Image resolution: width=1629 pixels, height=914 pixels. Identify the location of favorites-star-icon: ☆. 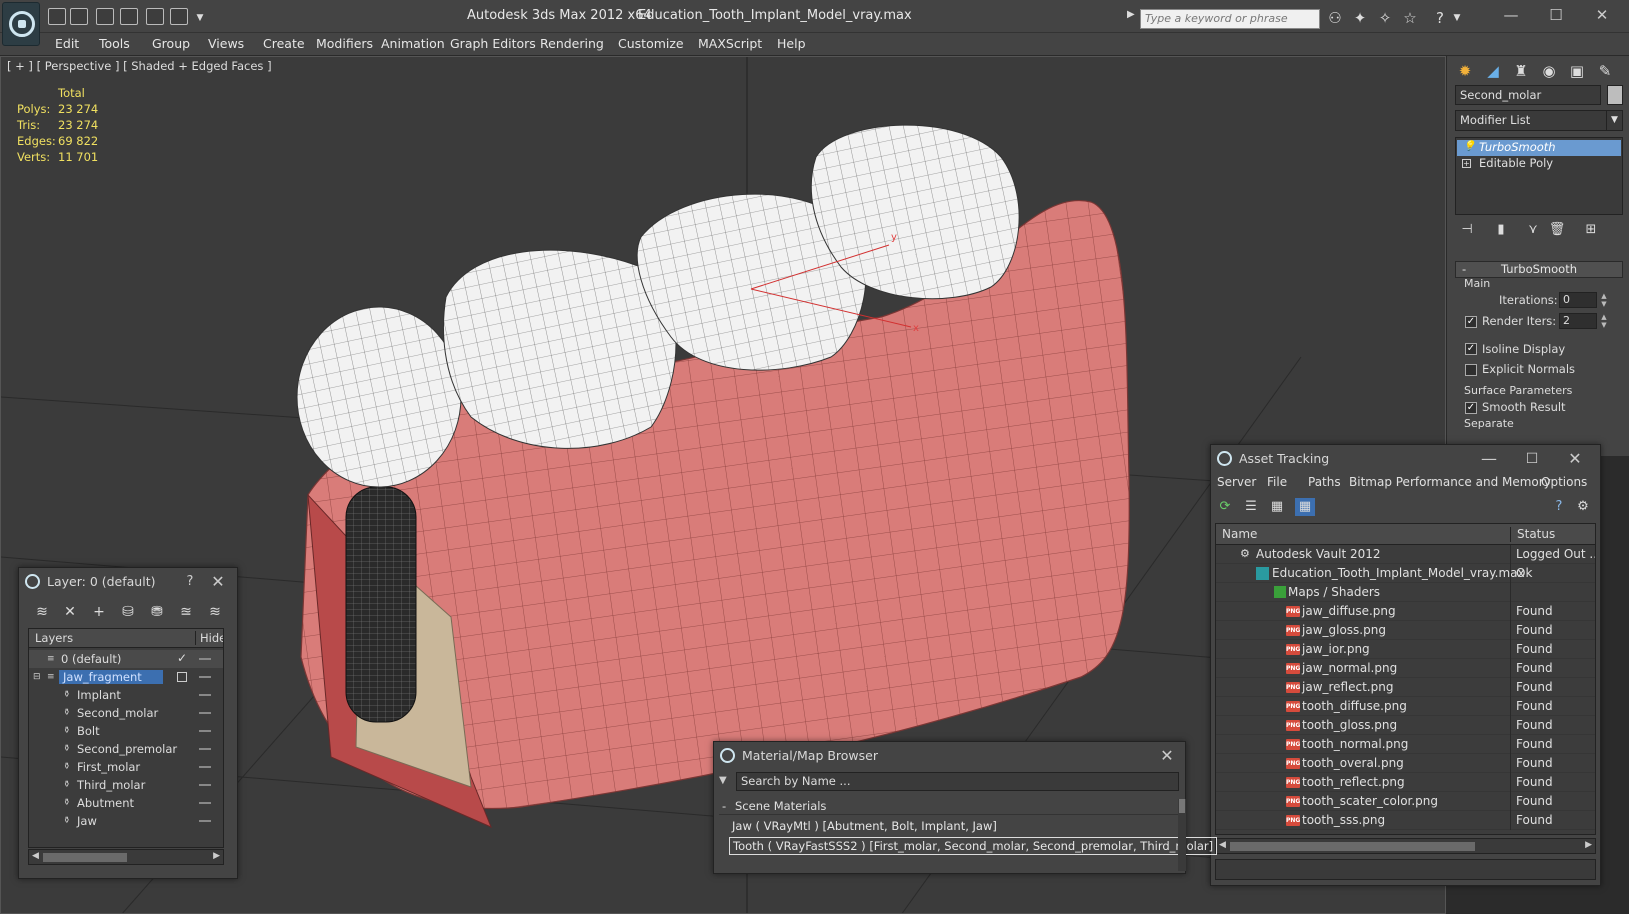
(1410, 18).